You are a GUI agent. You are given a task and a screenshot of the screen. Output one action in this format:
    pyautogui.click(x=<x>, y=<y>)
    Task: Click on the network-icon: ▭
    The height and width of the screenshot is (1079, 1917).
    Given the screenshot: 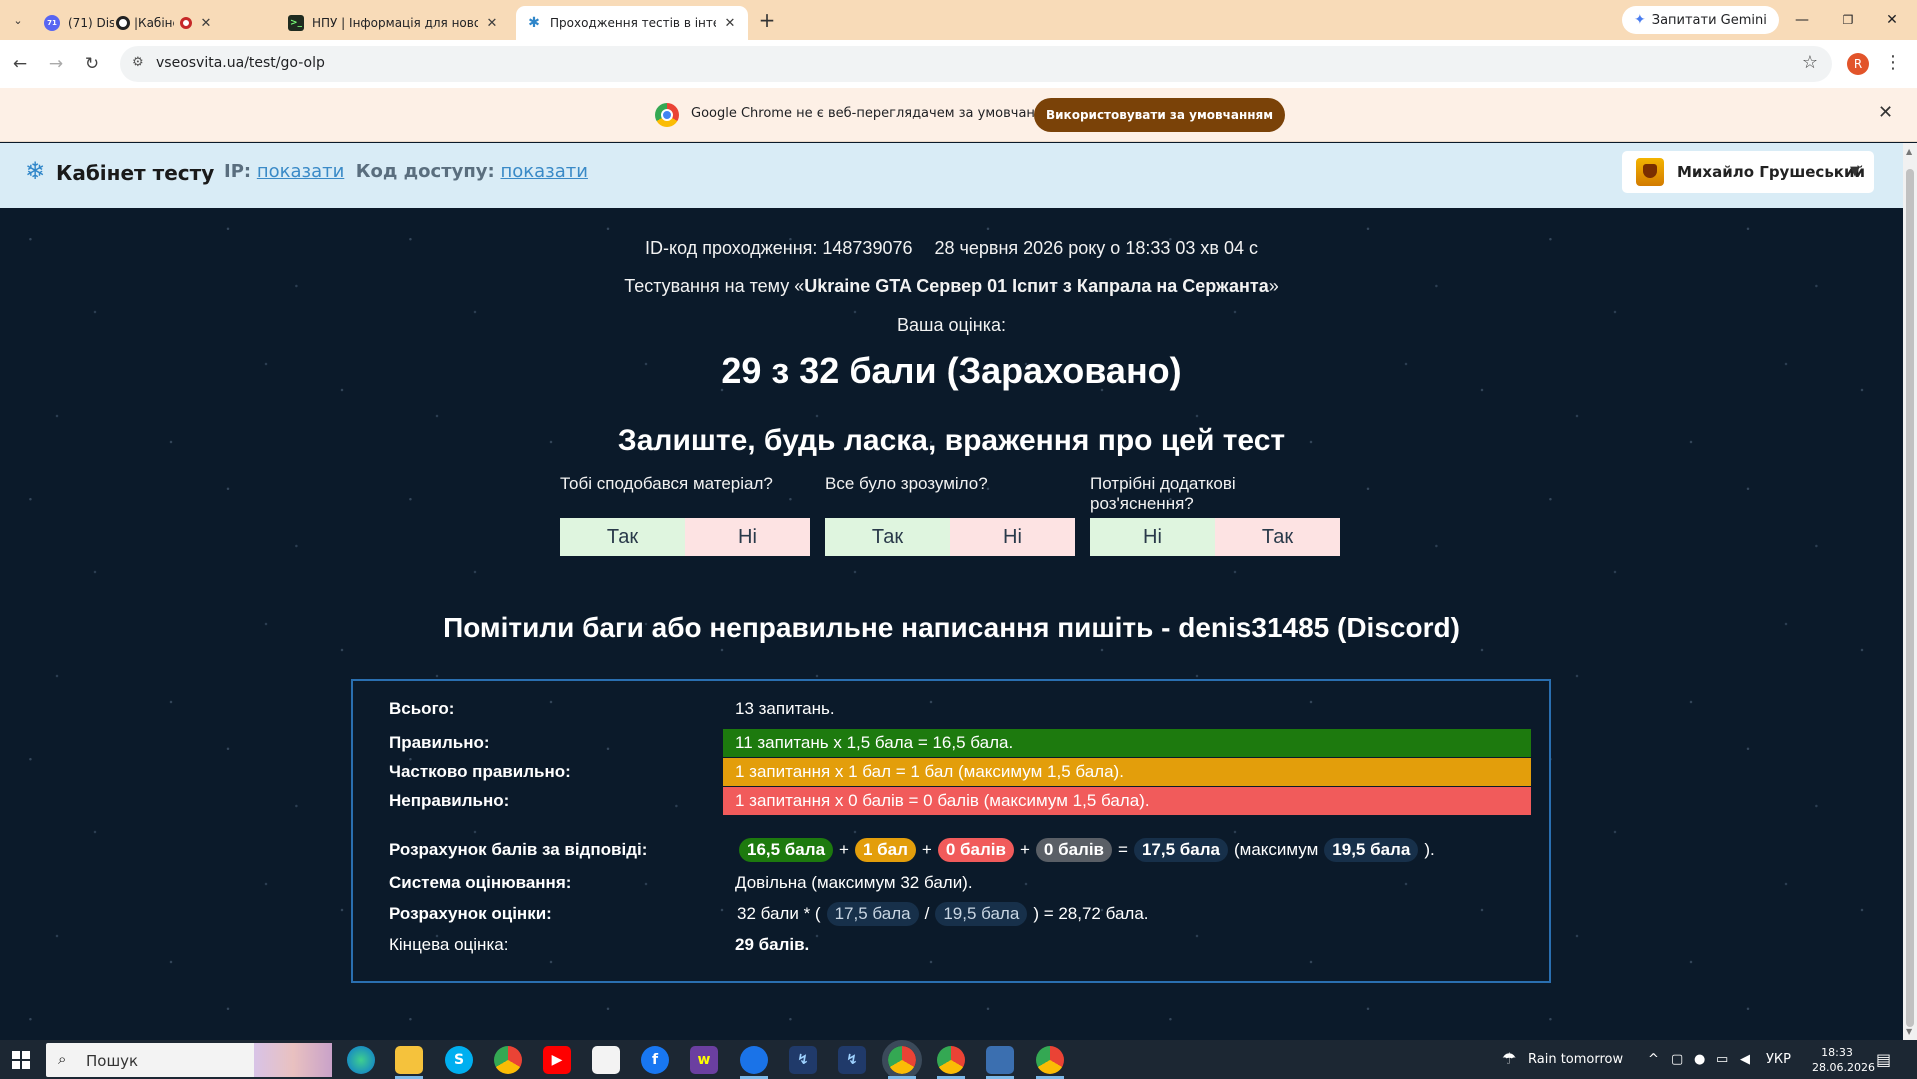 What is the action you would take?
    pyautogui.click(x=1722, y=1059)
    